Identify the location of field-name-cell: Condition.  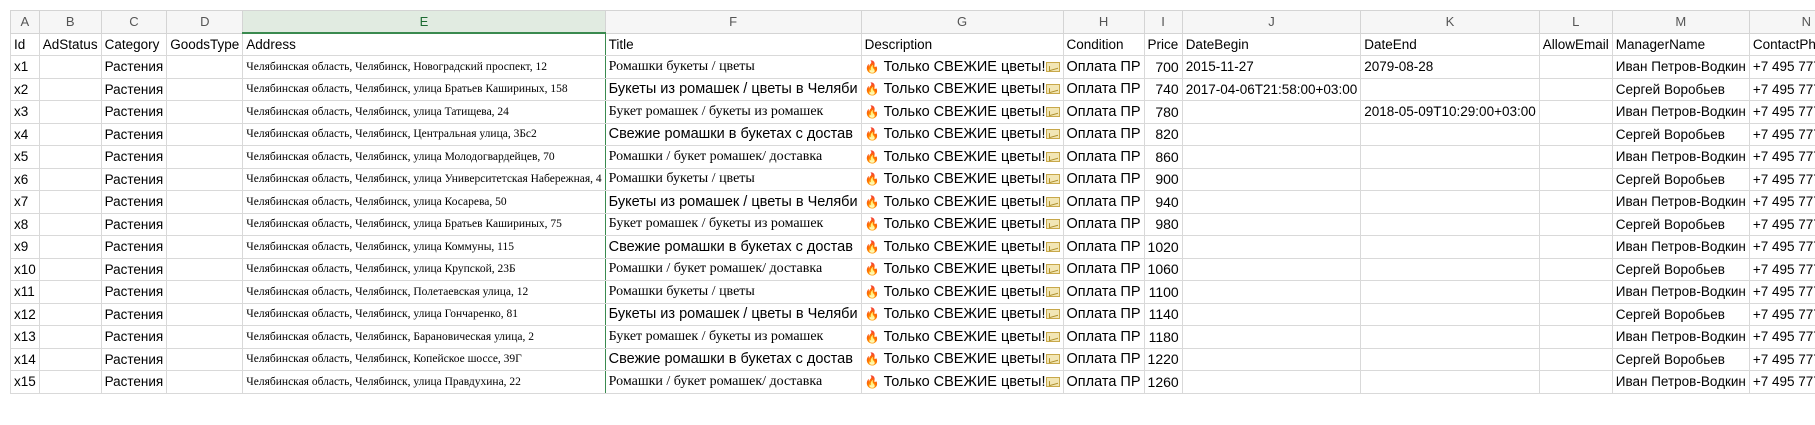
(1103, 44).